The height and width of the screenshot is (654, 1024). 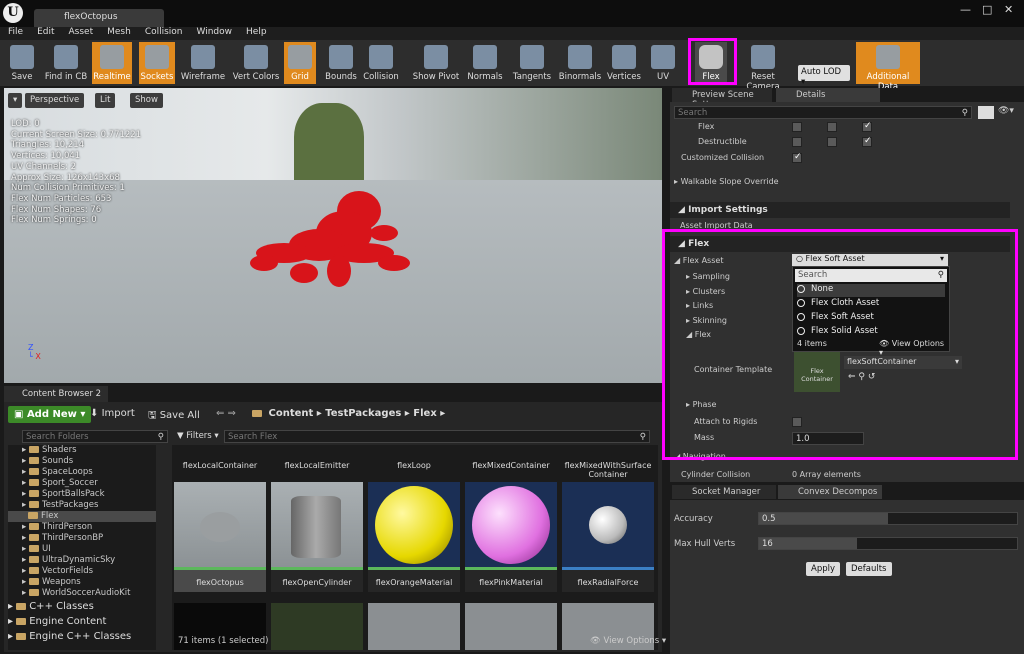 I want to click on menu-mesh: Mesh, so click(x=119, y=32).